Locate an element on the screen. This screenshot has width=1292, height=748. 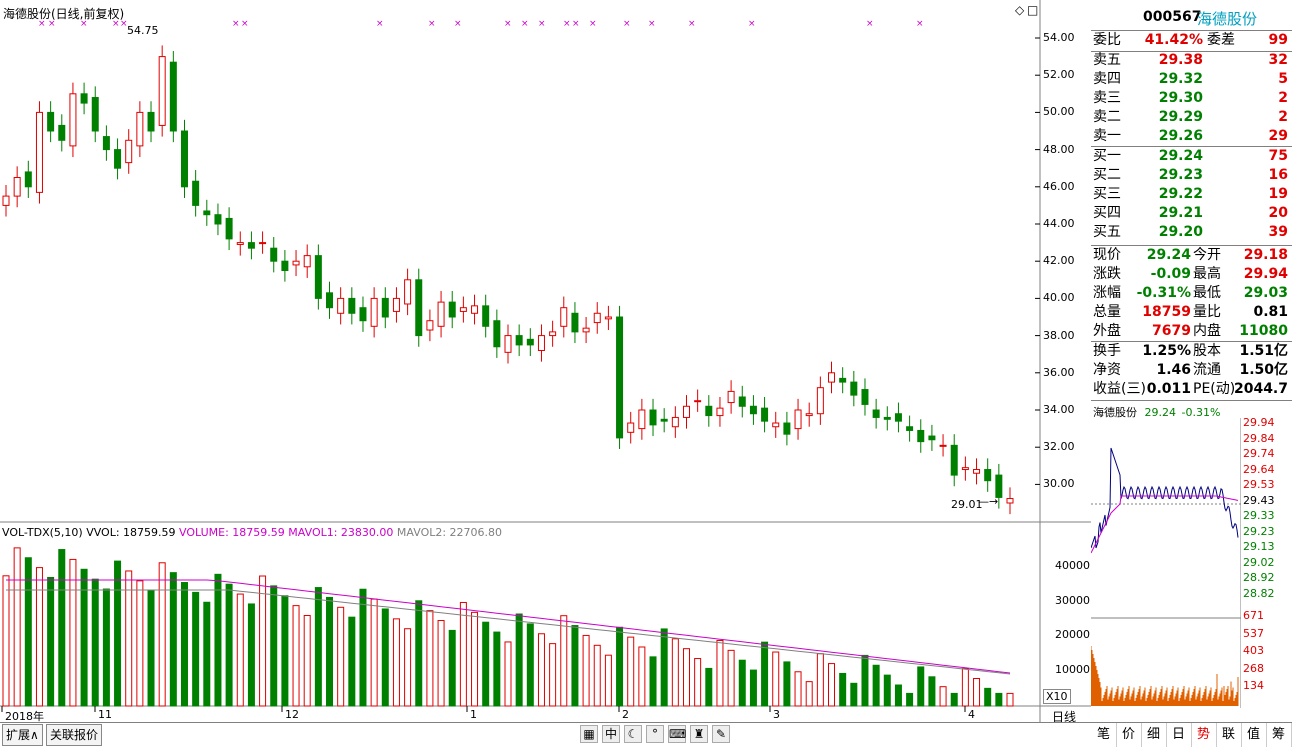
quote-value: 29.03 is located at coordinates (1265, 293).